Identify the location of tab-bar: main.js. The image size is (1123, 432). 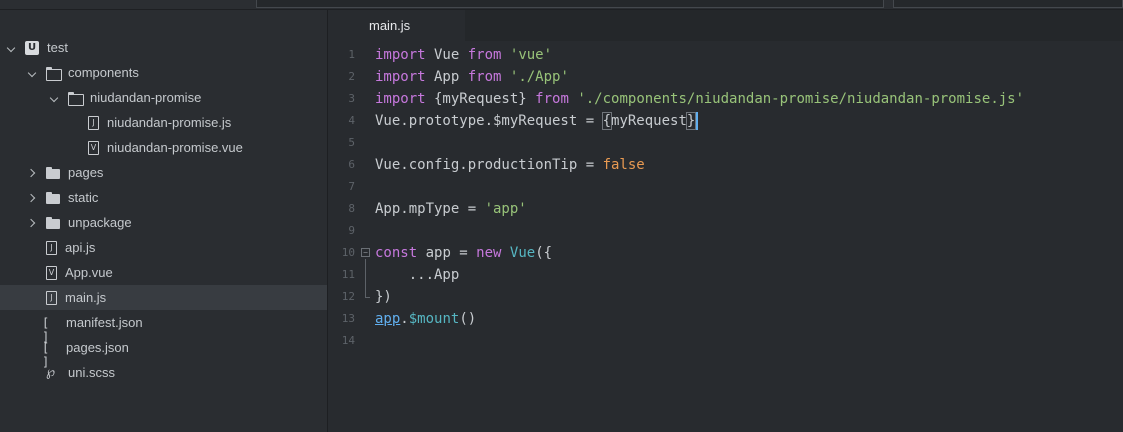
(725, 25).